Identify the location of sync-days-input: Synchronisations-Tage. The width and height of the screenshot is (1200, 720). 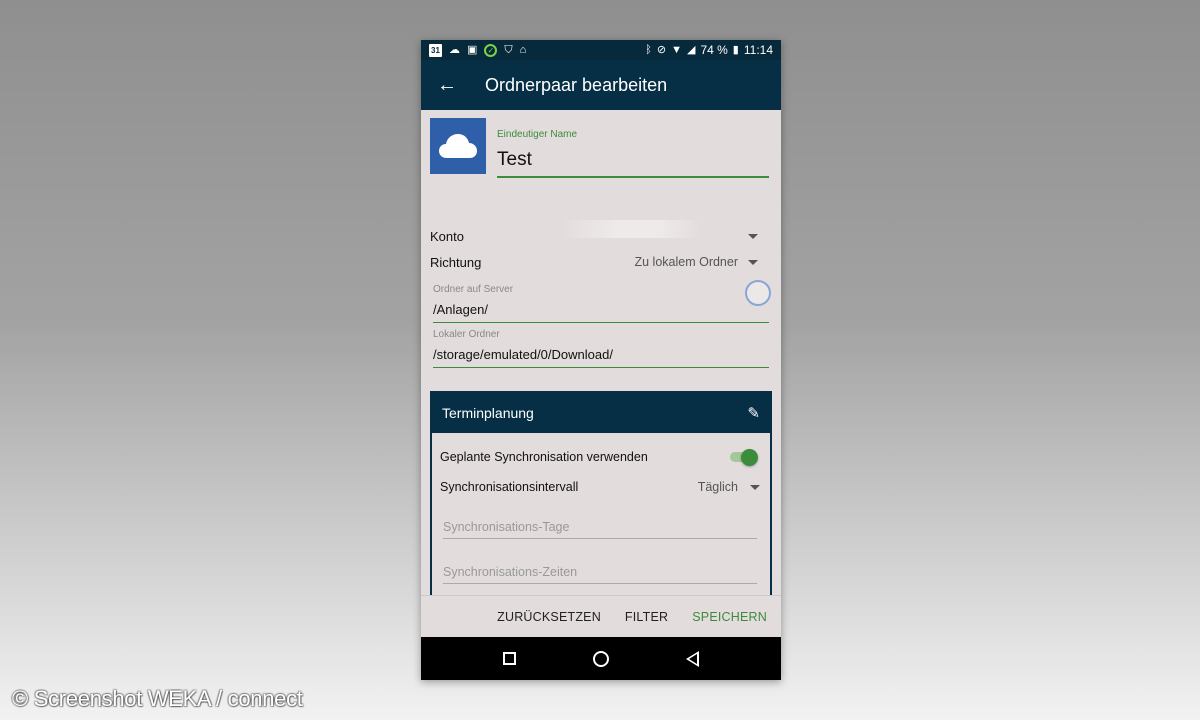
(600, 529).